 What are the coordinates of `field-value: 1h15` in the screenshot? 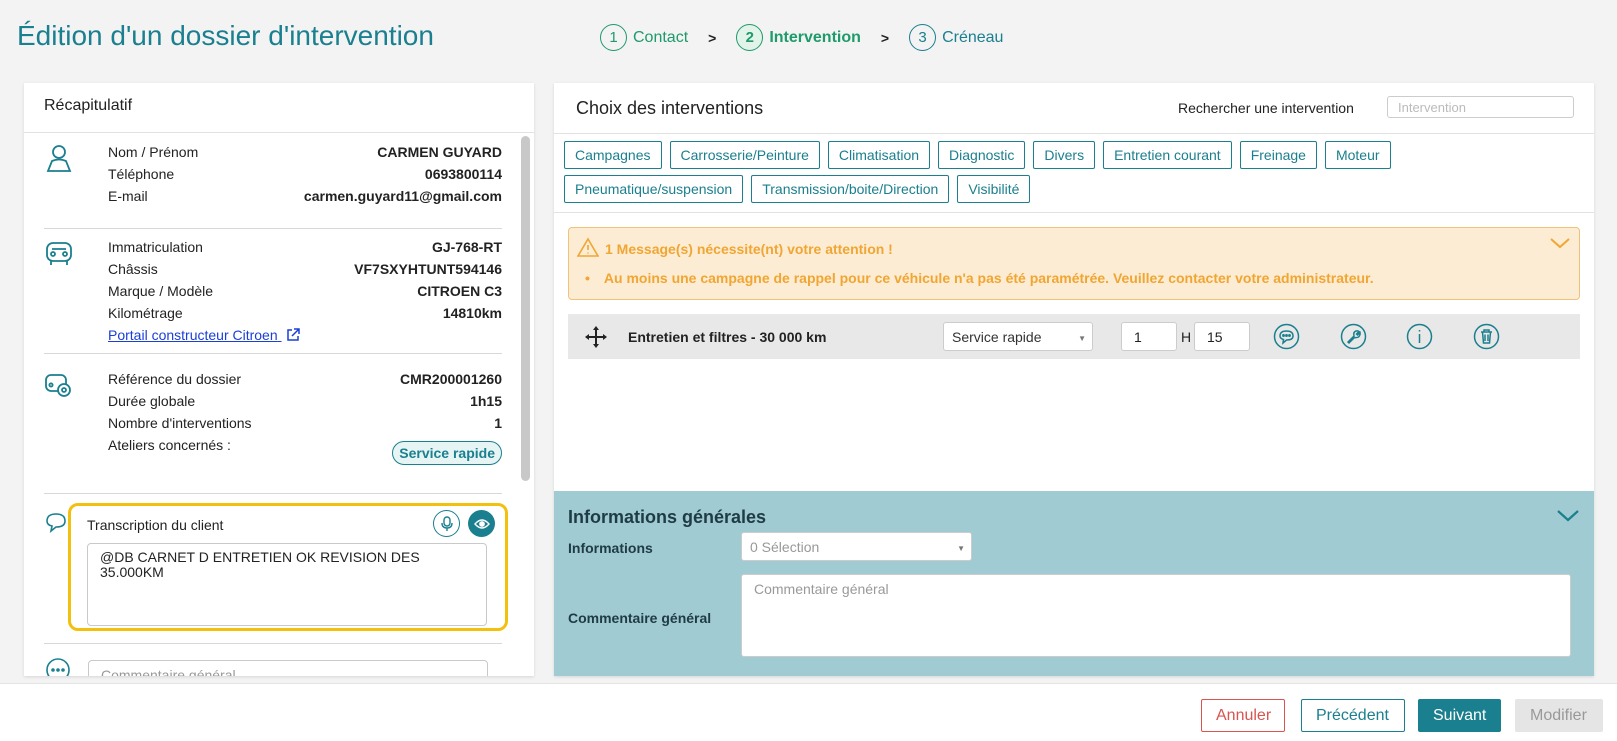 It's located at (486, 401).